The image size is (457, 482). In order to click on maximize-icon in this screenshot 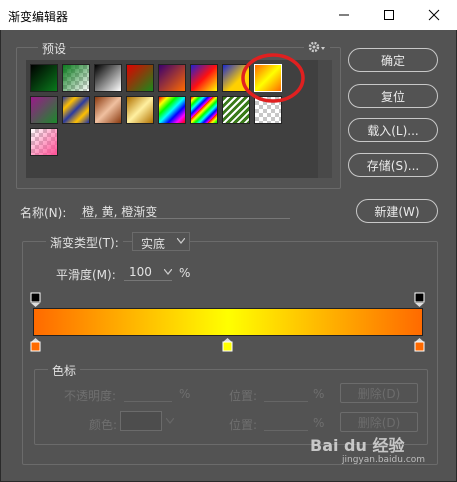, I will do `click(388, 15)`.